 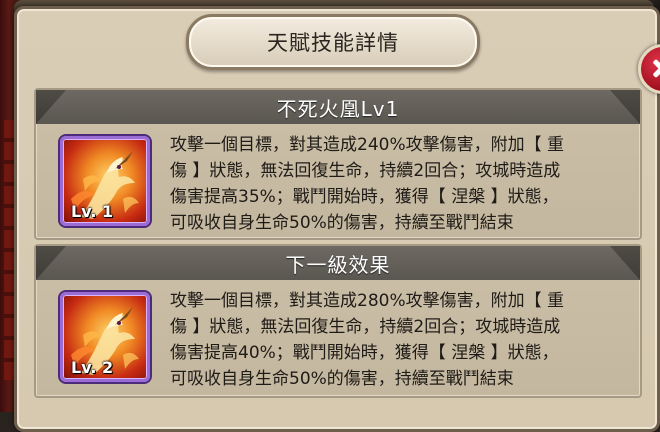 I want to click on next-level-header: 下一級效果, so click(x=338, y=263).